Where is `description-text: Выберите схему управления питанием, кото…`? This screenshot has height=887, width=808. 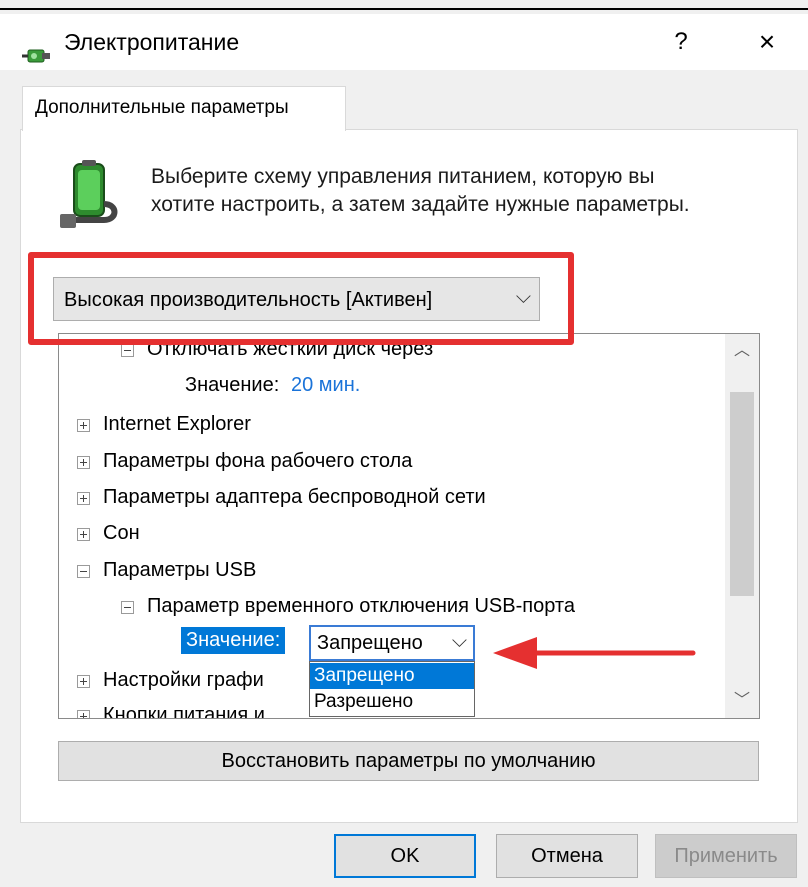
description-text: Выберите схему управления питанием, кото… is located at coordinates (420, 191).